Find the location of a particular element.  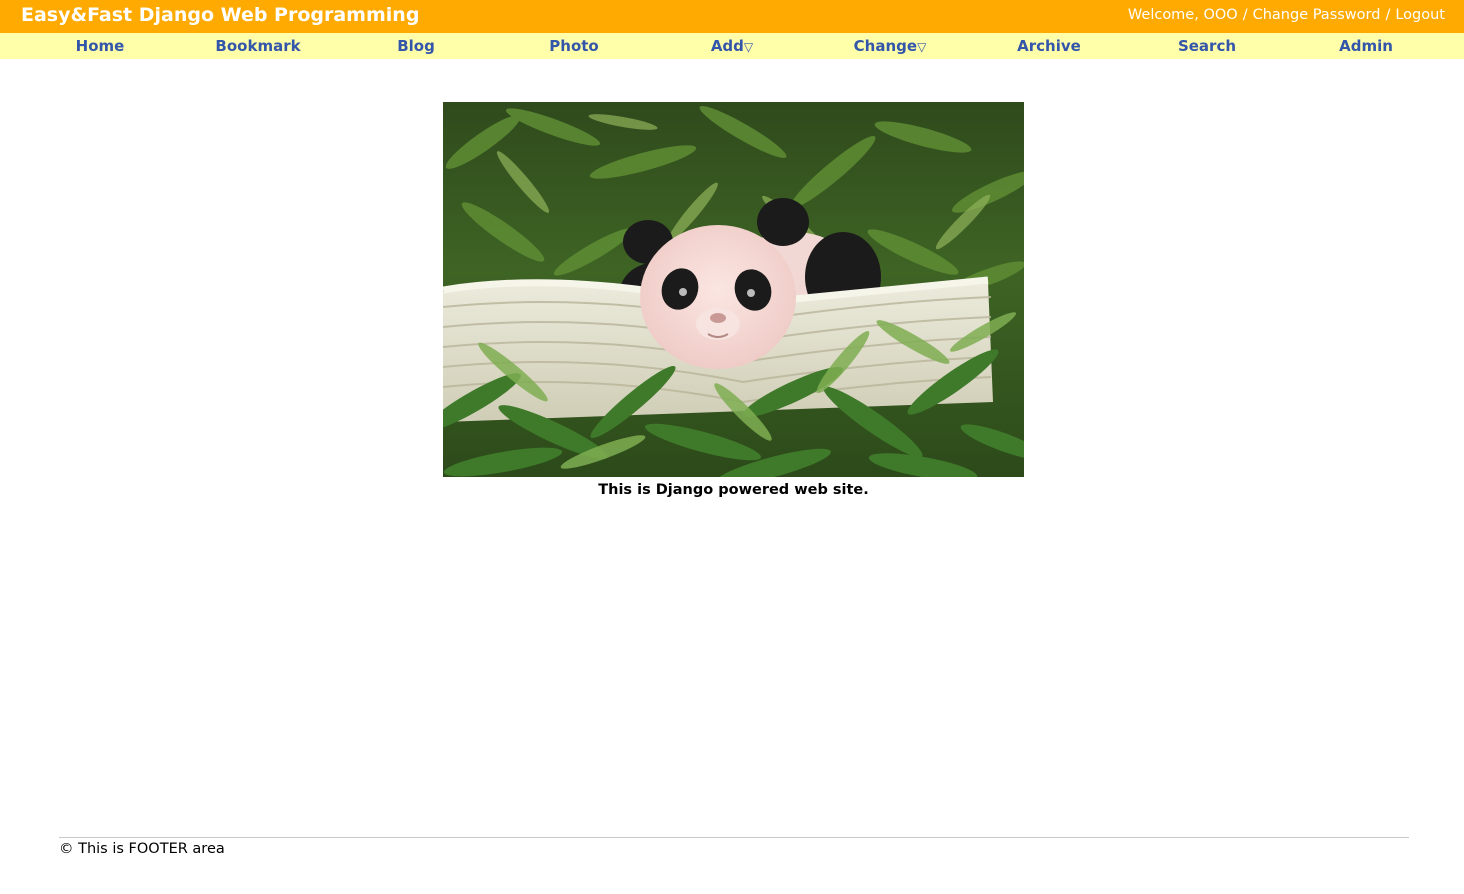

nav-archive: Archive is located at coordinates (1049, 46).